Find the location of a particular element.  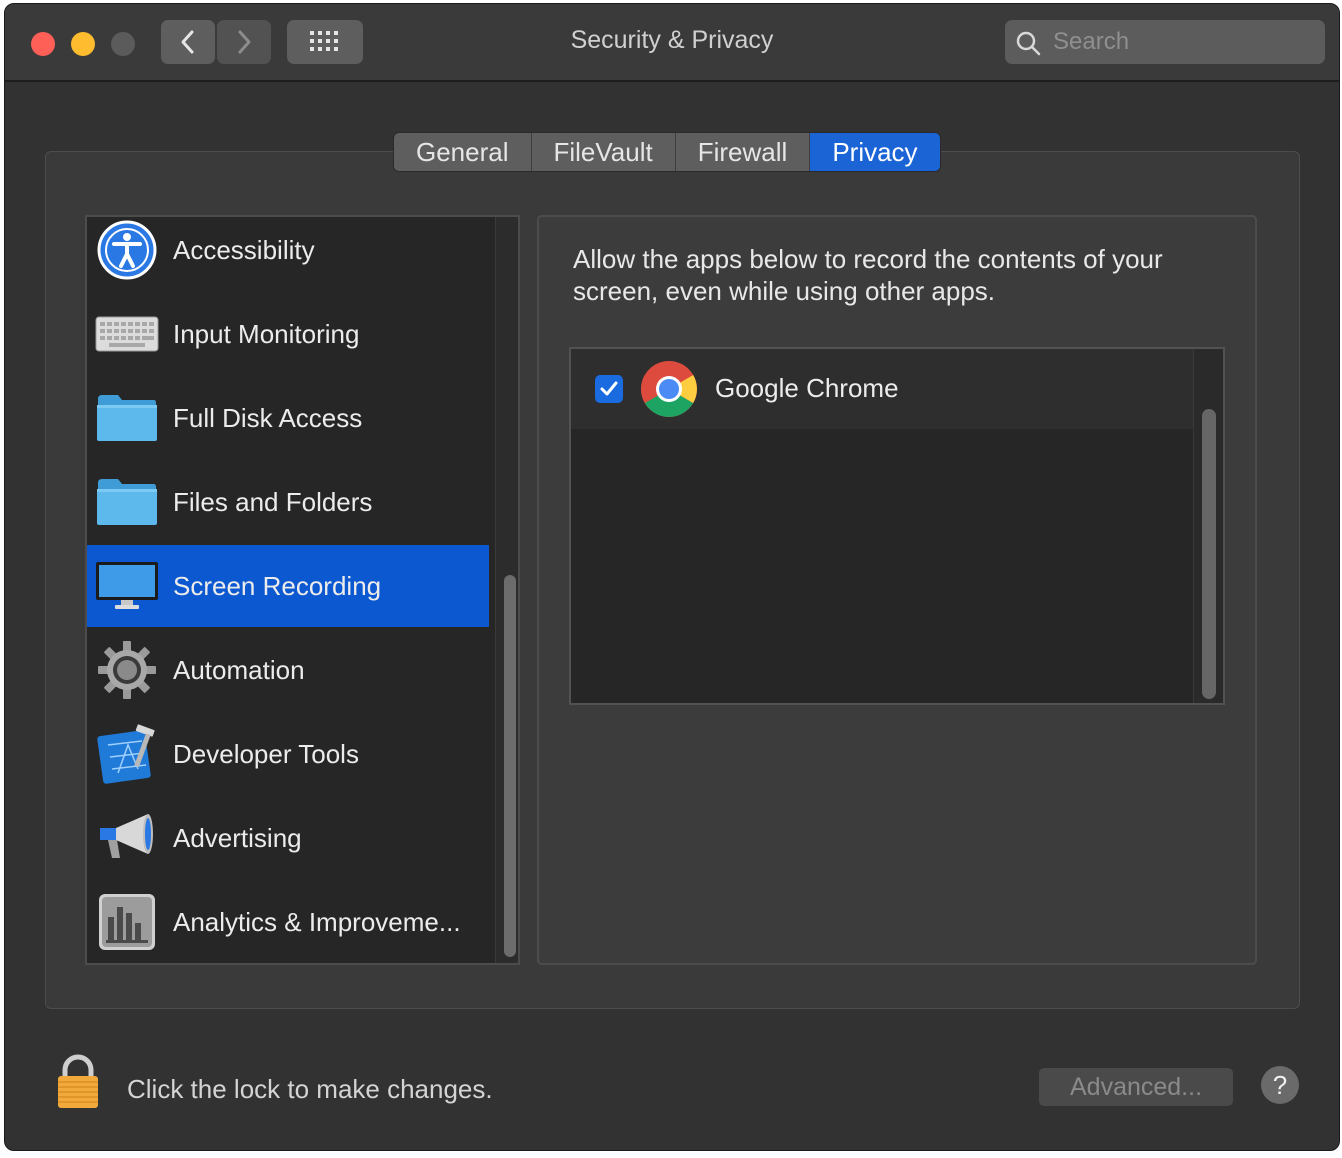

tab-privacy: Privacy is located at coordinates (875, 152).